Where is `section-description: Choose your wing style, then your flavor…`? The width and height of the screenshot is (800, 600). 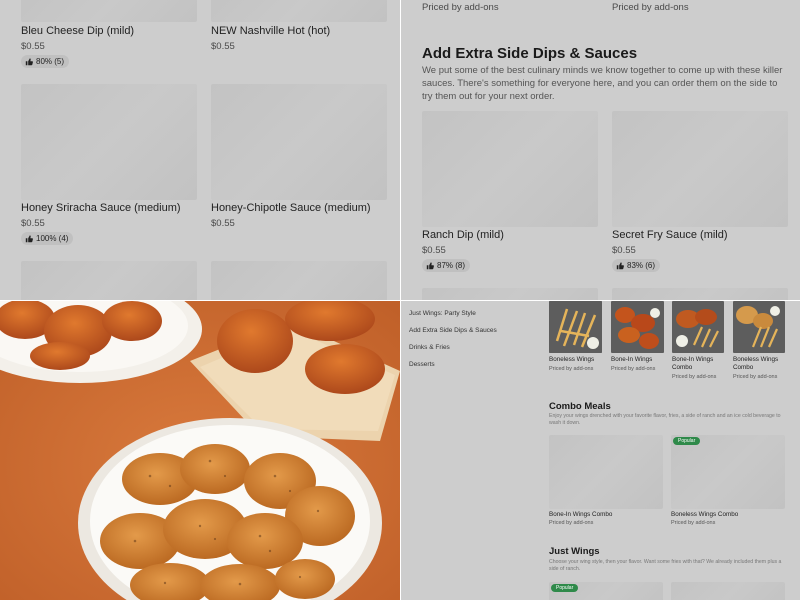
section-description: Choose your wing style, then your flavor… is located at coordinates (665, 565).